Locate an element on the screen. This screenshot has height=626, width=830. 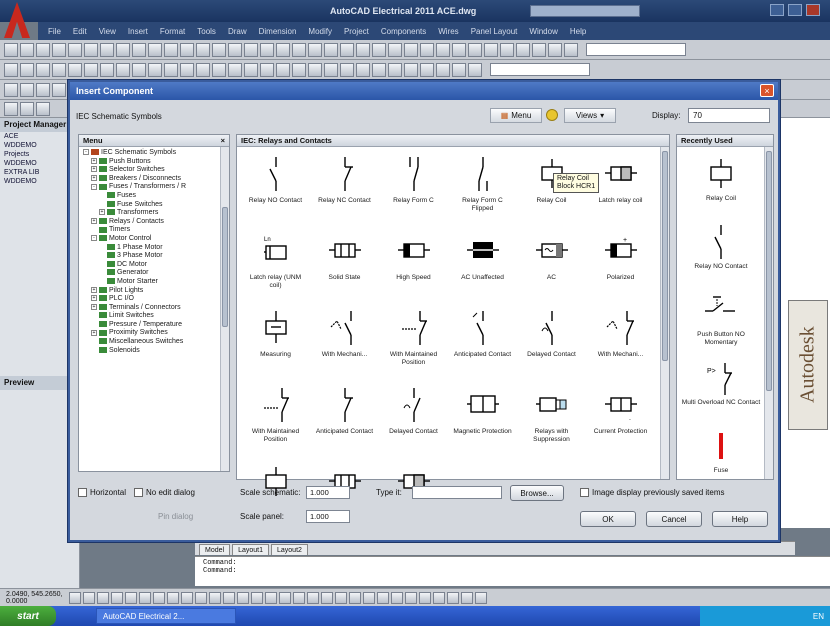
tree-item: Timers is located at coordinates (155, 230).